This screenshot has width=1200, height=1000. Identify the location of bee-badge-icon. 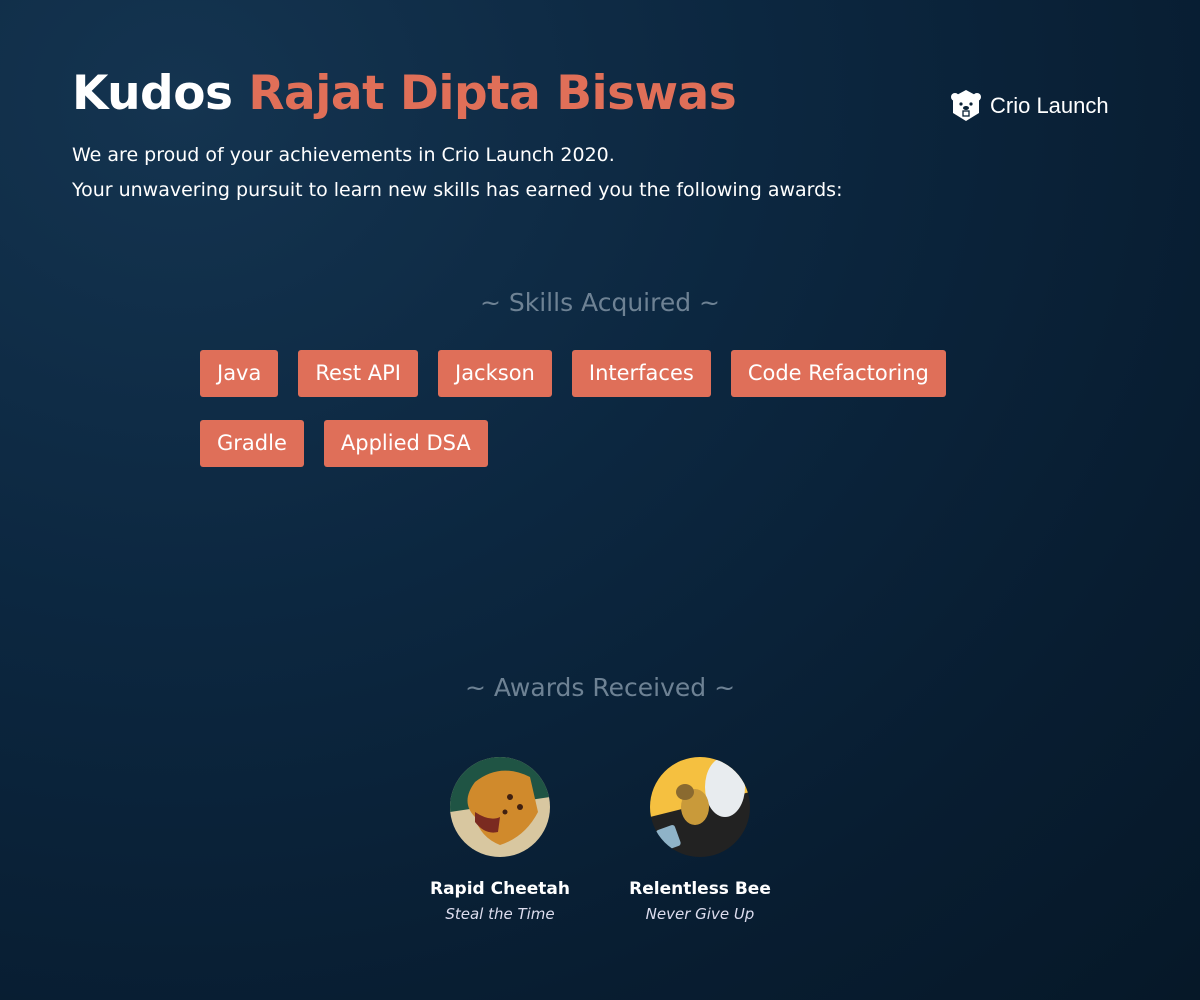
(700, 807).